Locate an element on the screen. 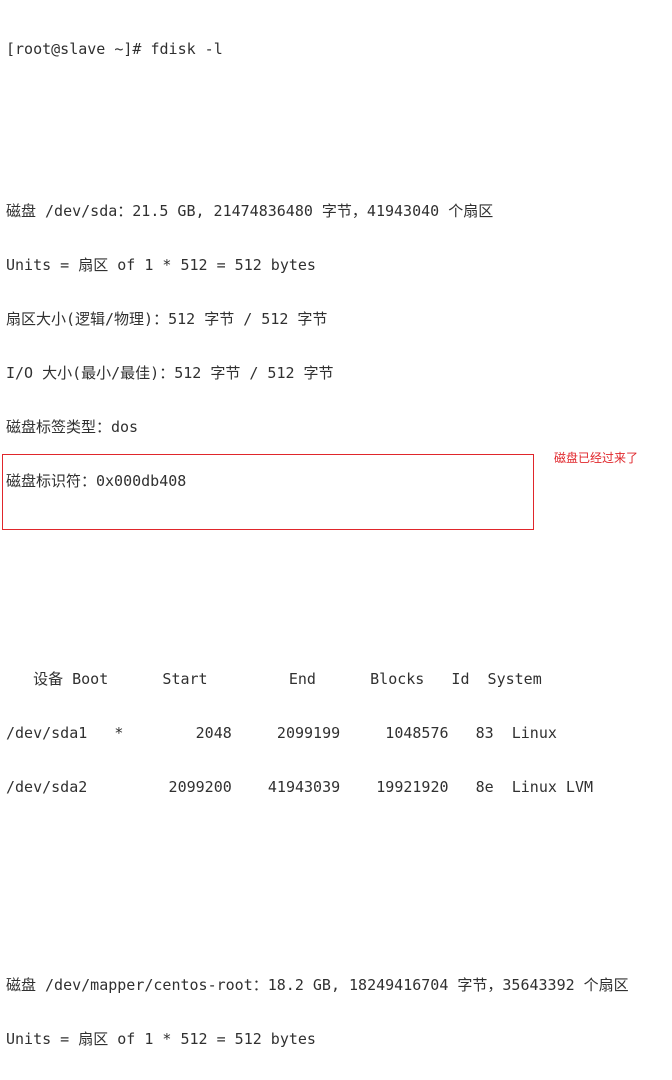 This screenshot has width=672, height=1080. disk-io-size: I/O 大小(最小/最佳)：512 字节 / 512 字节 is located at coordinates (170, 373).